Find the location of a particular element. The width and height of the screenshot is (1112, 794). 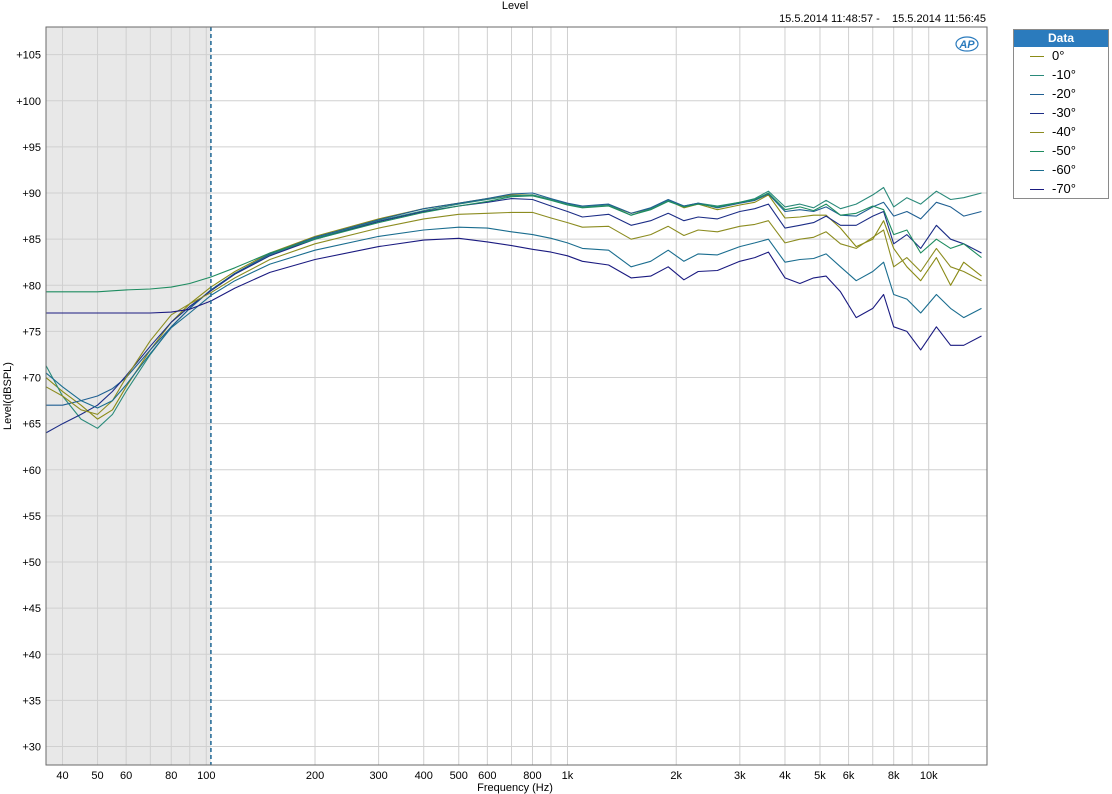

x-tick-label: 100 is located at coordinates (206, 776).